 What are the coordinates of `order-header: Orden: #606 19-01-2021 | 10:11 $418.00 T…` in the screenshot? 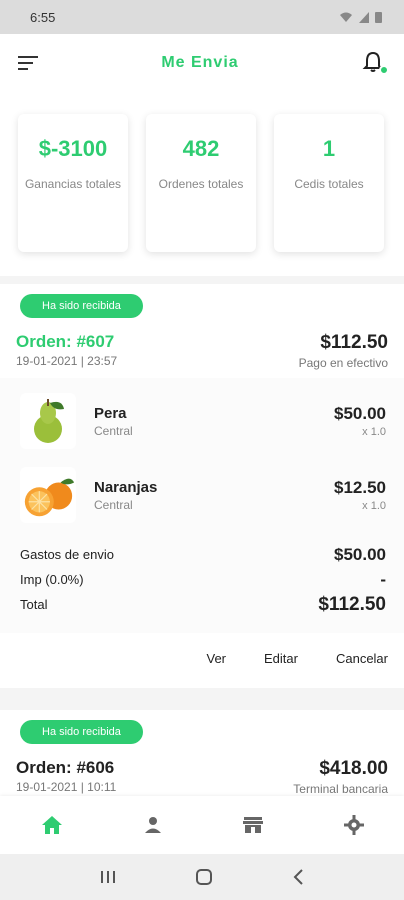 It's located at (202, 774).